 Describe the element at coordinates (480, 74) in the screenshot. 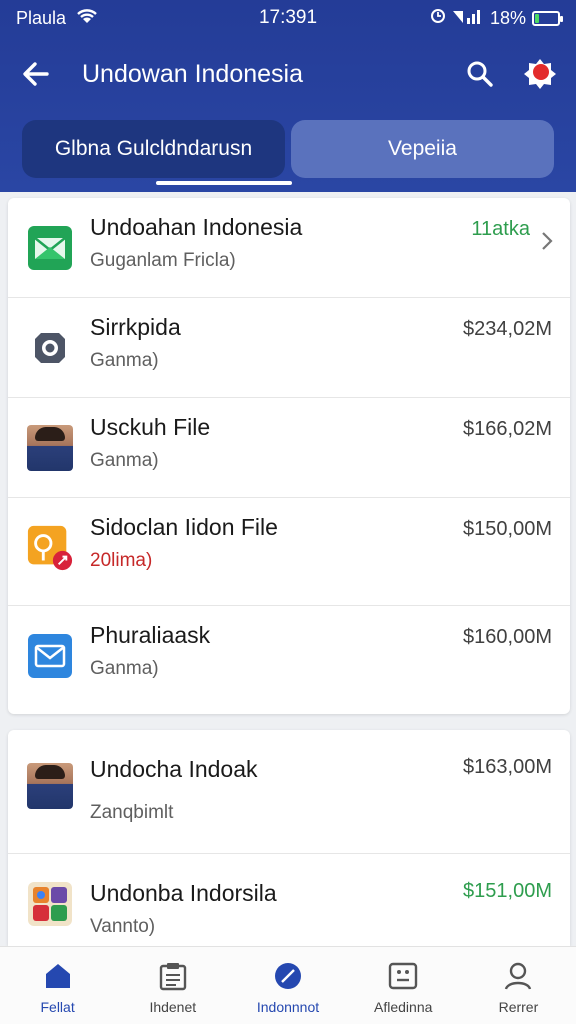

I see `search-icon` at that location.